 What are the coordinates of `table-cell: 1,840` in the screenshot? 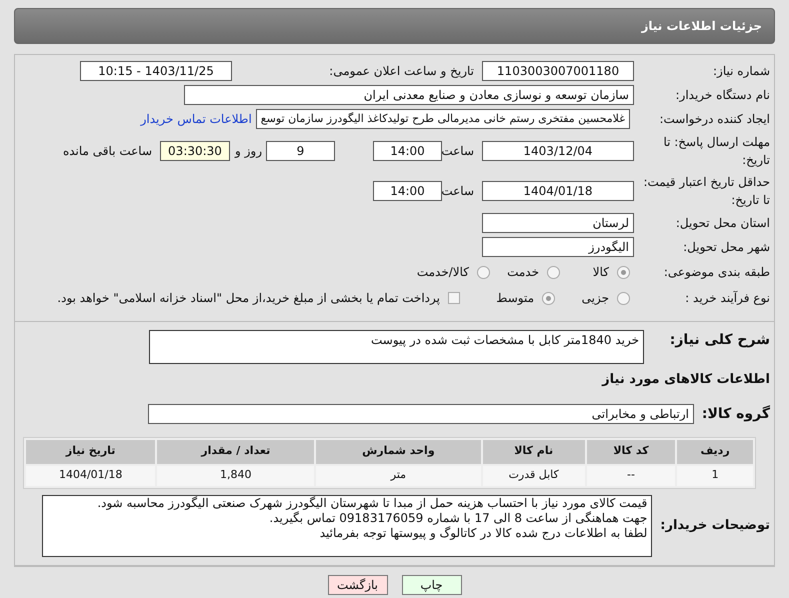 It's located at (235, 476).